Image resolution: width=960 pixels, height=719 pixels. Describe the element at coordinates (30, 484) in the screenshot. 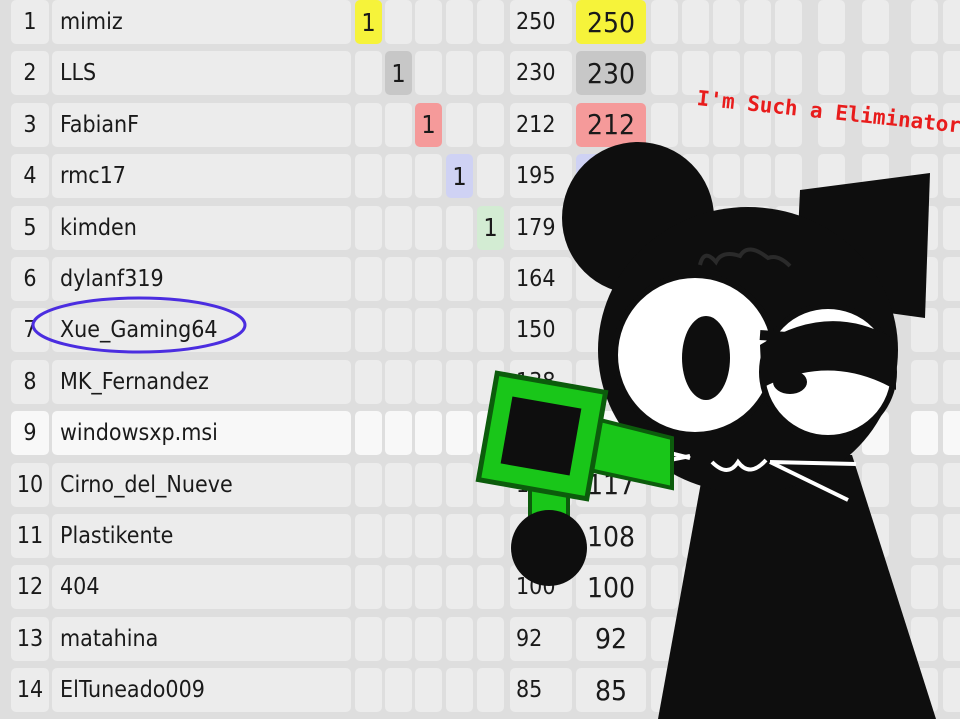

I see `rank-cell: 10` at that location.